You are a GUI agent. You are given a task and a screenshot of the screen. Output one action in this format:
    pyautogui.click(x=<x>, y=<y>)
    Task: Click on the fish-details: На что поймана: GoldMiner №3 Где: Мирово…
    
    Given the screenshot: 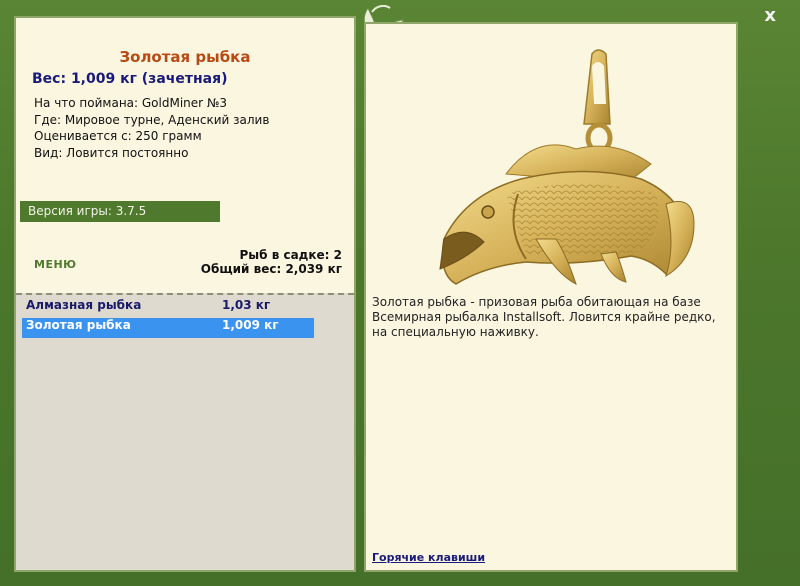 What is the action you would take?
    pyautogui.click(x=151, y=128)
    